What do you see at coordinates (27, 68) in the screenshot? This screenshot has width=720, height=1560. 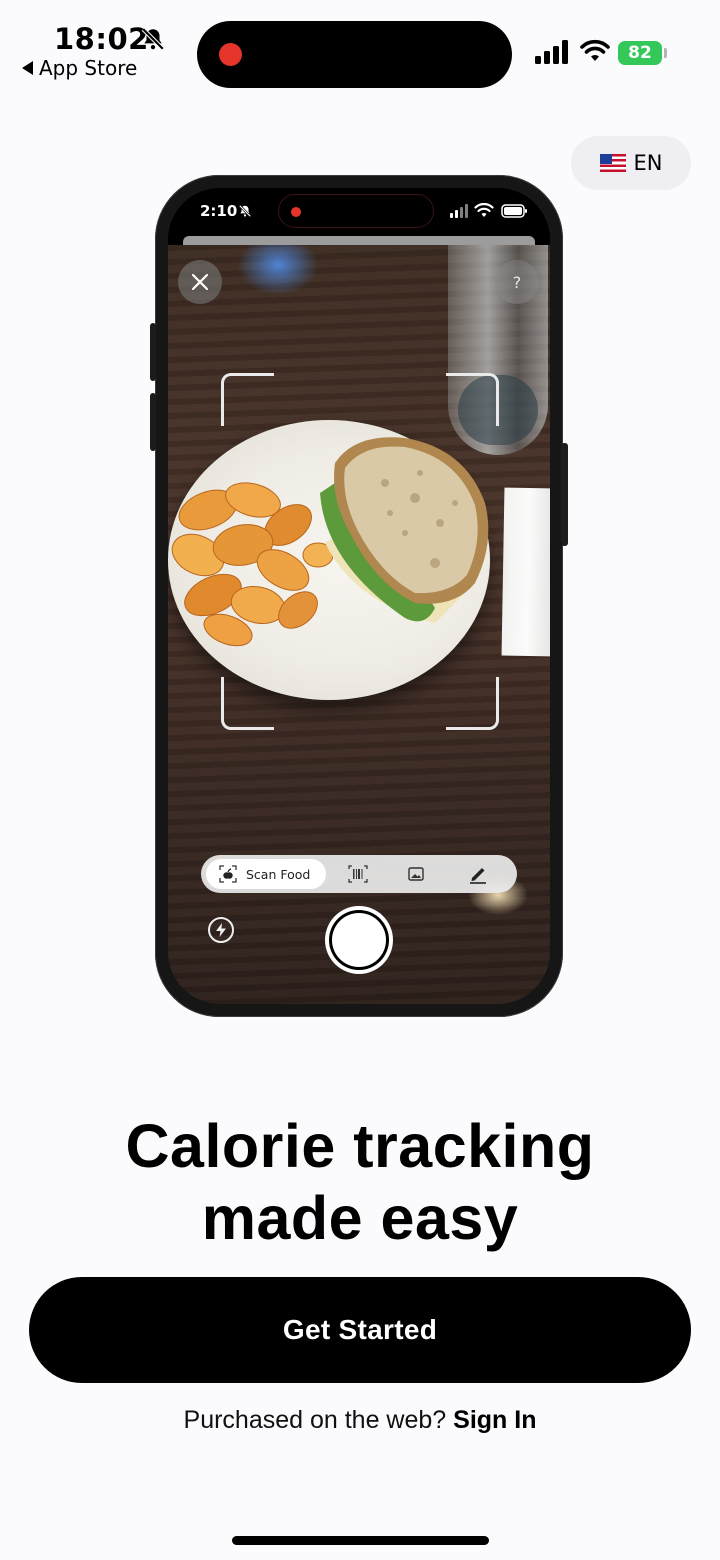 I see `back-arrow-icon` at bounding box center [27, 68].